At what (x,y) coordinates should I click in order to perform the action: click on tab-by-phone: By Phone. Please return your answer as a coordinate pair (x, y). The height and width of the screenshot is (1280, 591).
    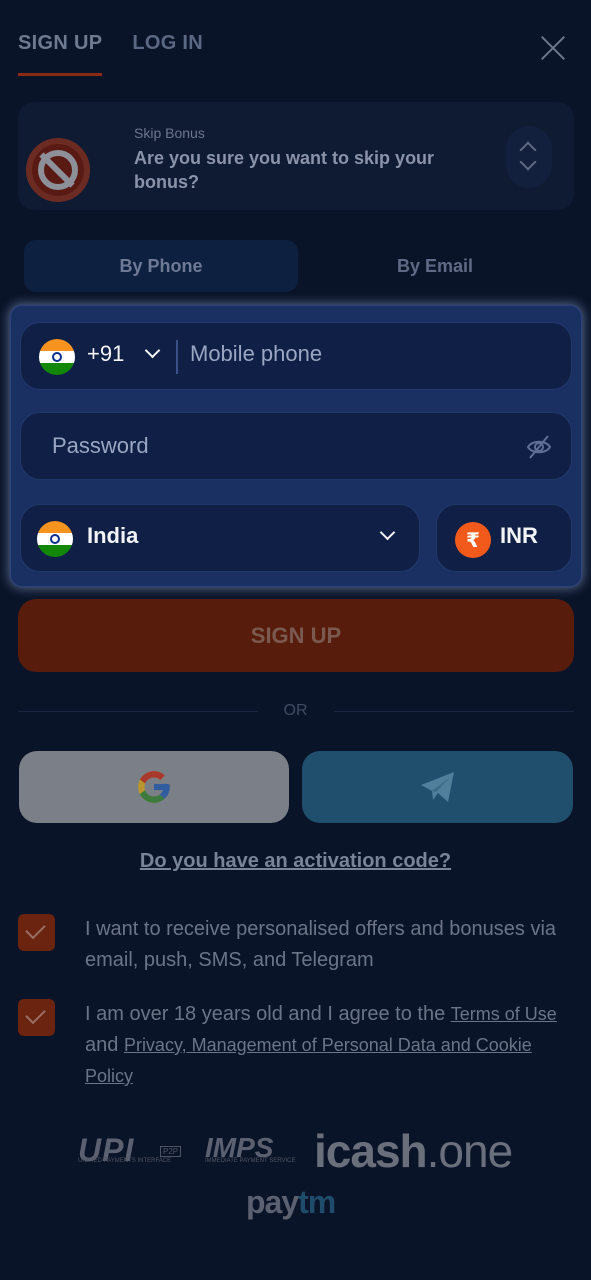
    Looking at the image, I should click on (161, 266).